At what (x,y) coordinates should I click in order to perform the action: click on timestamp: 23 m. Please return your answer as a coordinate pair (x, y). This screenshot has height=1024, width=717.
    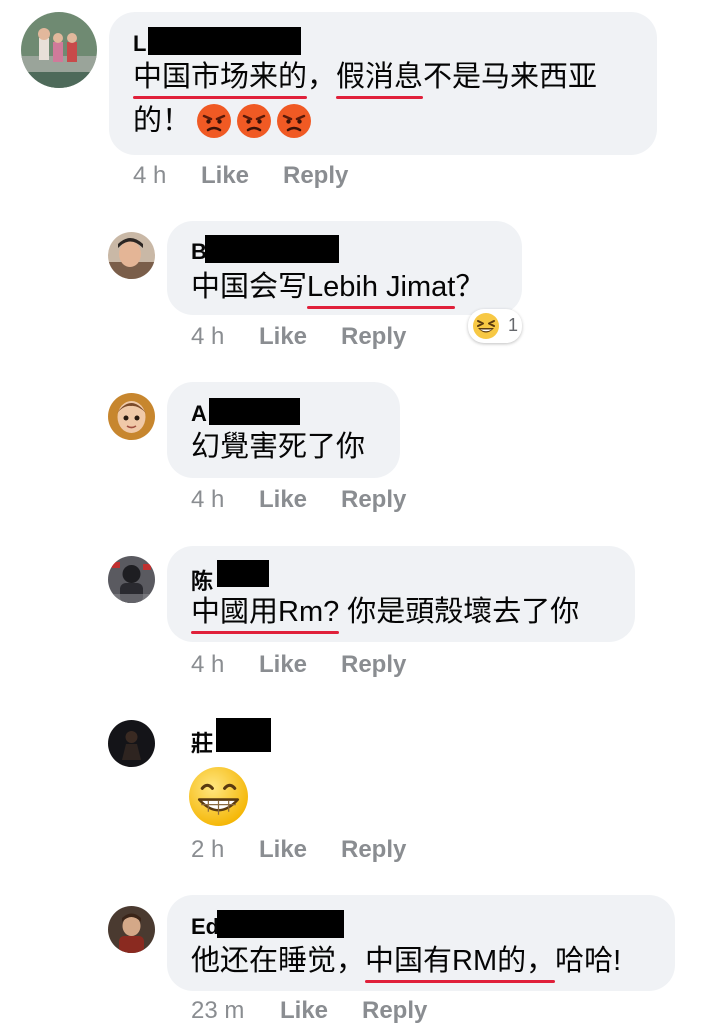
    Looking at the image, I should click on (217, 1010).